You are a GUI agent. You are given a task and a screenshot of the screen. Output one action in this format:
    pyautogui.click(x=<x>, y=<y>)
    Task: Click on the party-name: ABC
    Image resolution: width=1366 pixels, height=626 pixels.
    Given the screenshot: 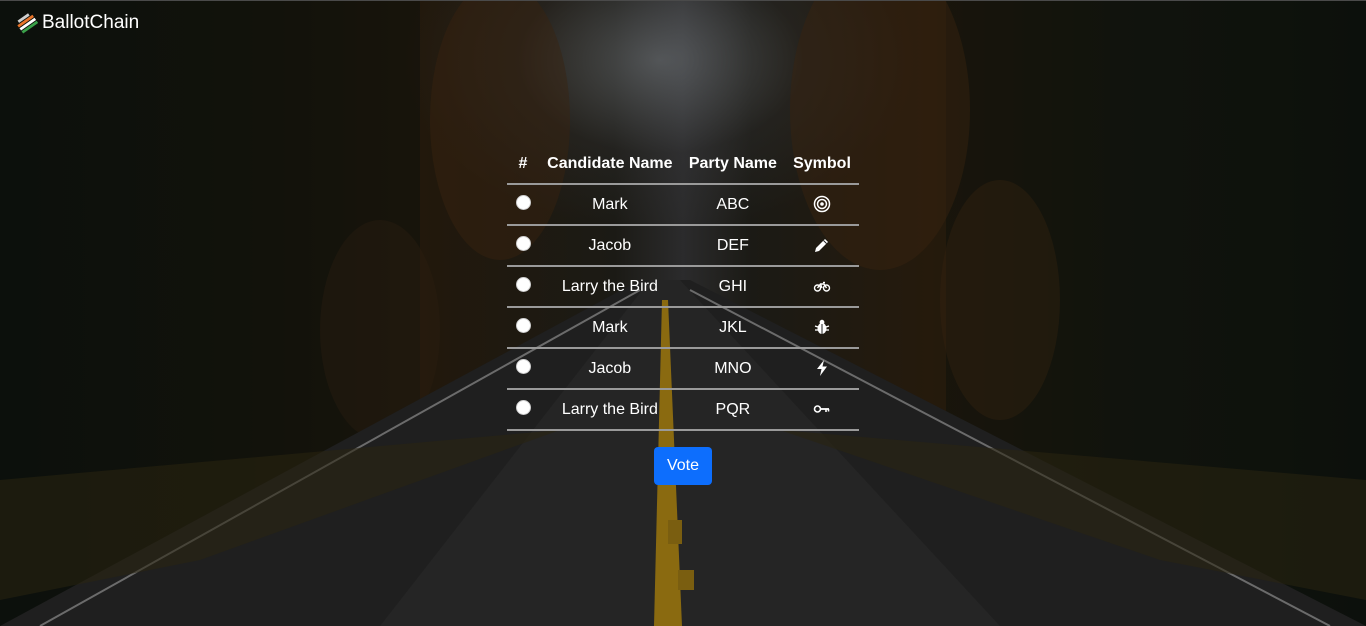 What is the action you would take?
    pyautogui.click(x=733, y=205)
    